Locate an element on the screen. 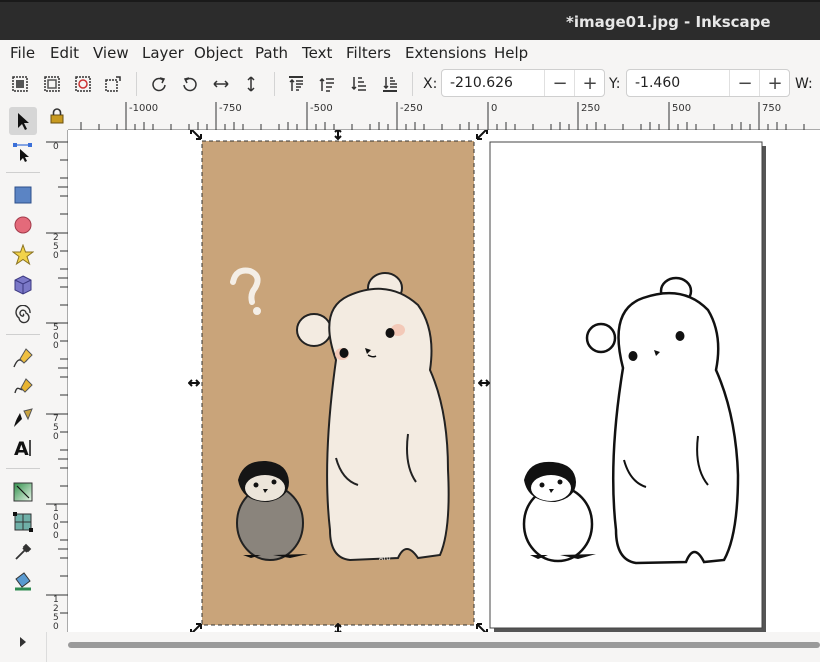 The width and height of the screenshot is (820, 662). mesh-tool-button is located at coordinates (23, 522).